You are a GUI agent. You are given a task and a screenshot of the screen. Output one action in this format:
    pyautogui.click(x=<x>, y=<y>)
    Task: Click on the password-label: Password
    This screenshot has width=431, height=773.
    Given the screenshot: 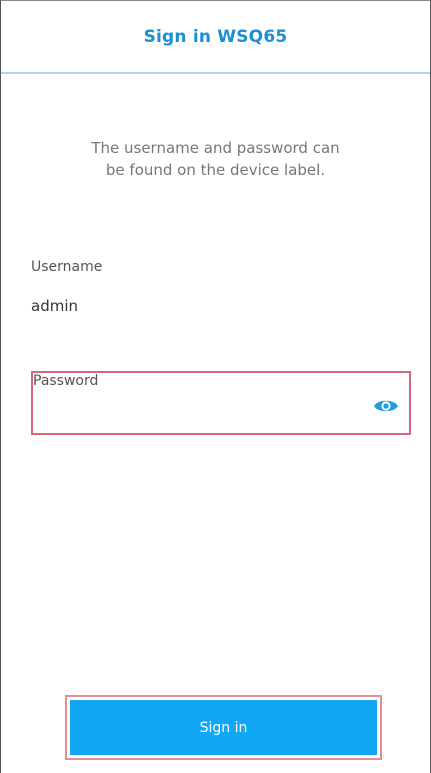 What is the action you would take?
    pyautogui.click(x=66, y=381)
    